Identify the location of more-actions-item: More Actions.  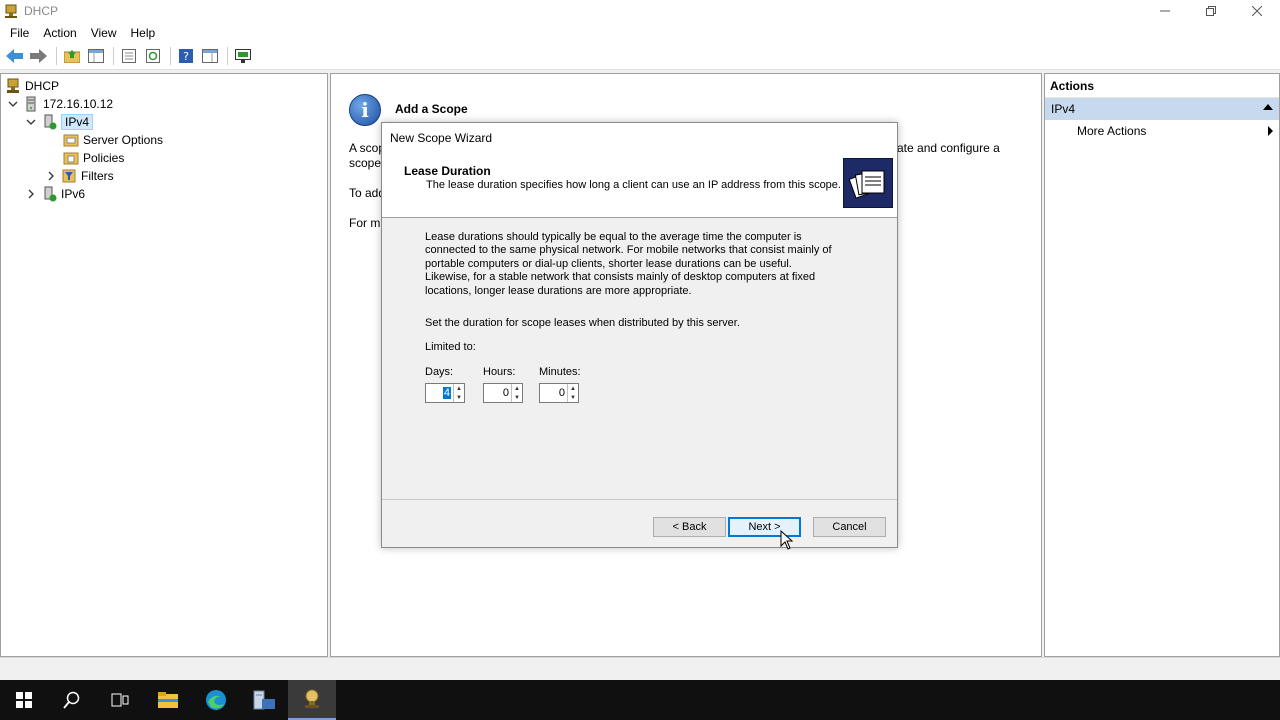
(1162, 131).